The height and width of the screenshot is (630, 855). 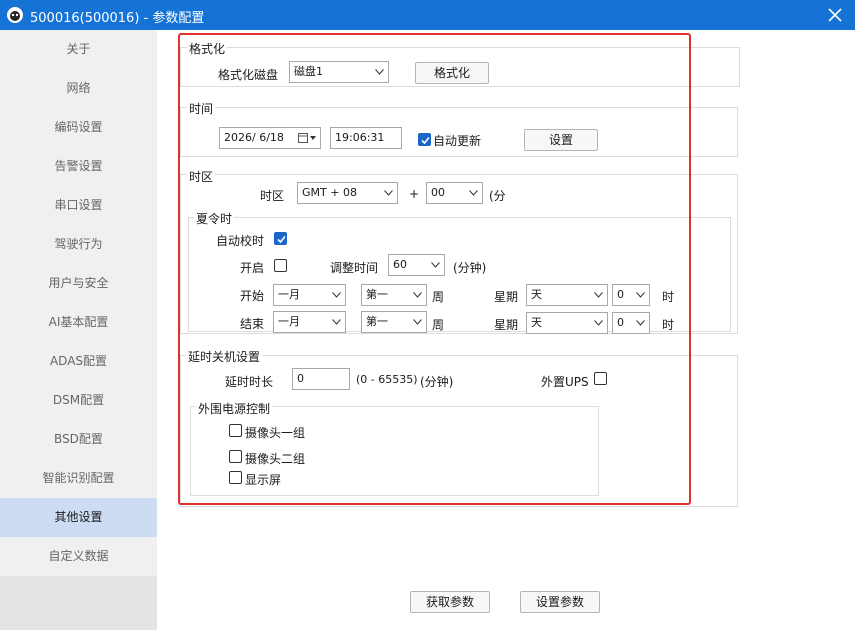 What do you see at coordinates (631, 295) in the screenshot?
I see `dst-start-hour-select: 0` at bounding box center [631, 295].